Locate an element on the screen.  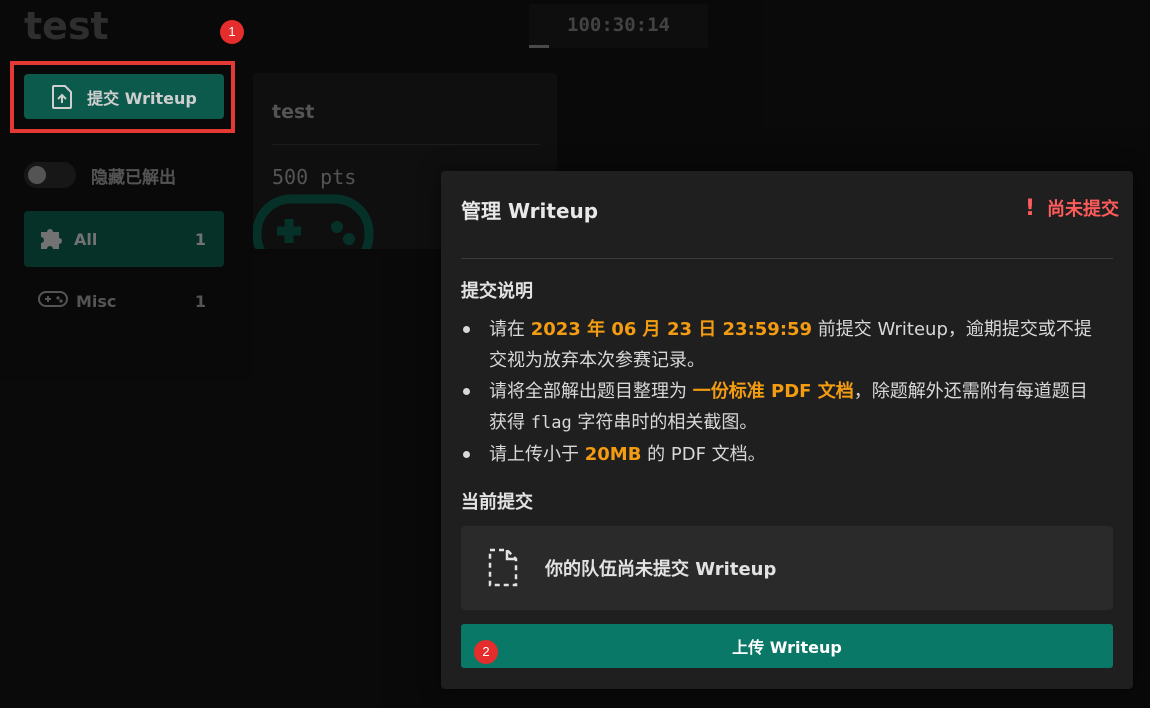
hide-solved-row: 隐藏已解出 is located at coordinates (100, 175).